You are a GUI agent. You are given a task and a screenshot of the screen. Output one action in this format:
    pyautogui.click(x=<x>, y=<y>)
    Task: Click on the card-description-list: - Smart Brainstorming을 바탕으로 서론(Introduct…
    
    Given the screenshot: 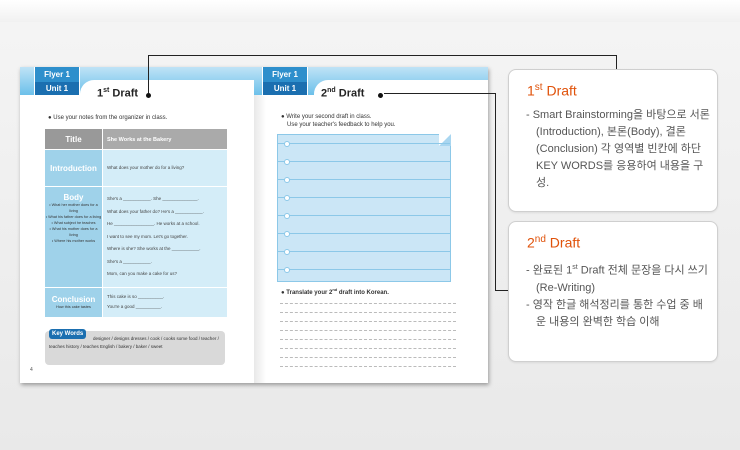 What is the action you would take?
    pyautogui.click(x=619, y=149)
    